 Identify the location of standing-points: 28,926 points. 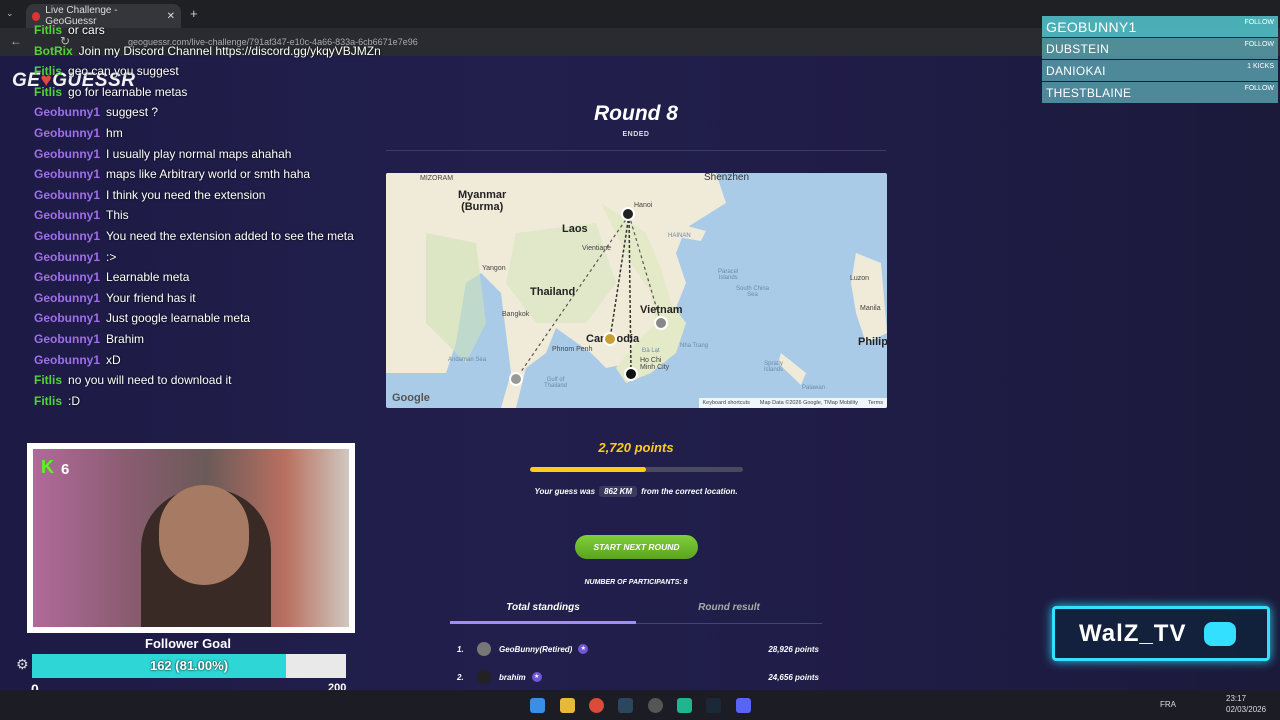
(793, 649).